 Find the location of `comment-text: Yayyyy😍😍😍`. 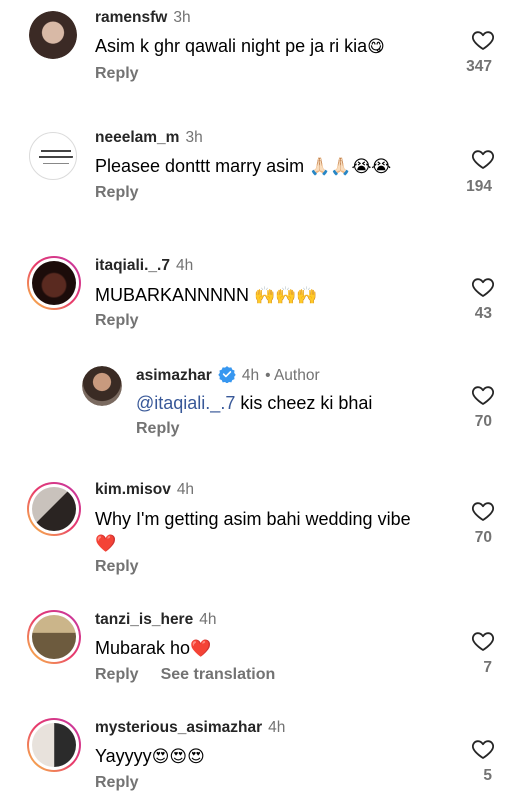

comment-text: Yayyyy😍😍😍 is located at coordinates (150, 756).